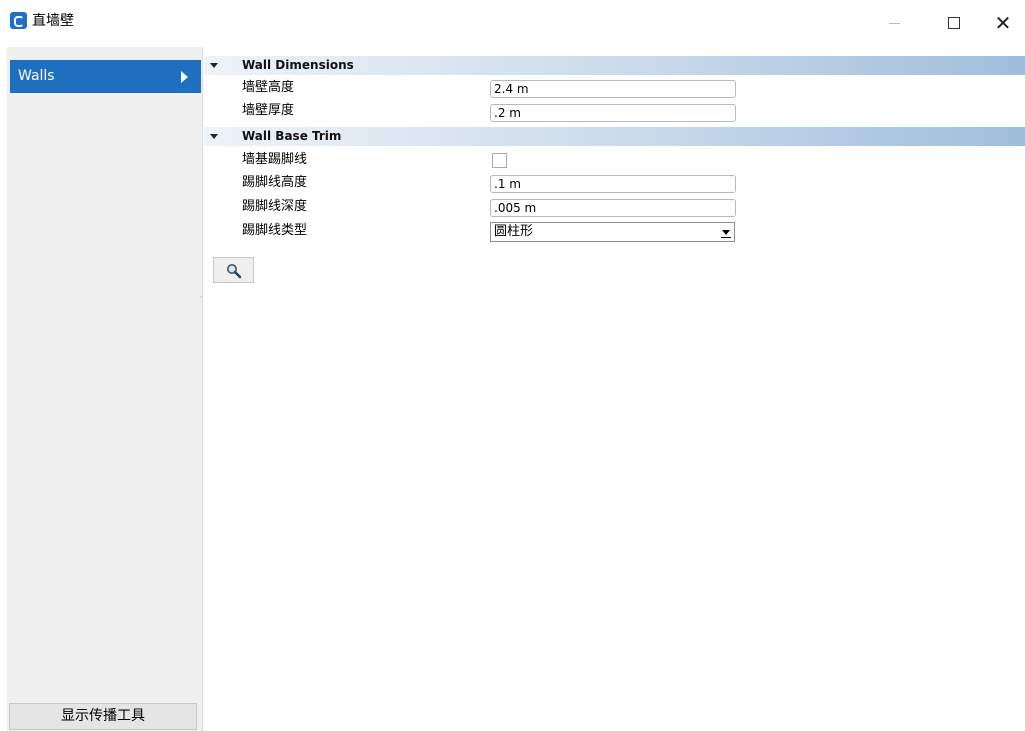  I want to click on section-header-wall-base-trim: Wall Base Trim, so click(614, 136).